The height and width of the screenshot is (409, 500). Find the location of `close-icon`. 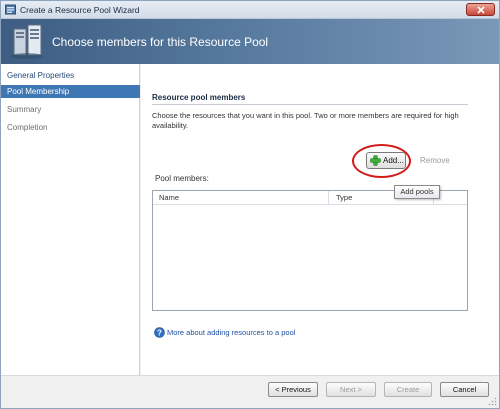

close-icon is located at coordinates (481, 10).